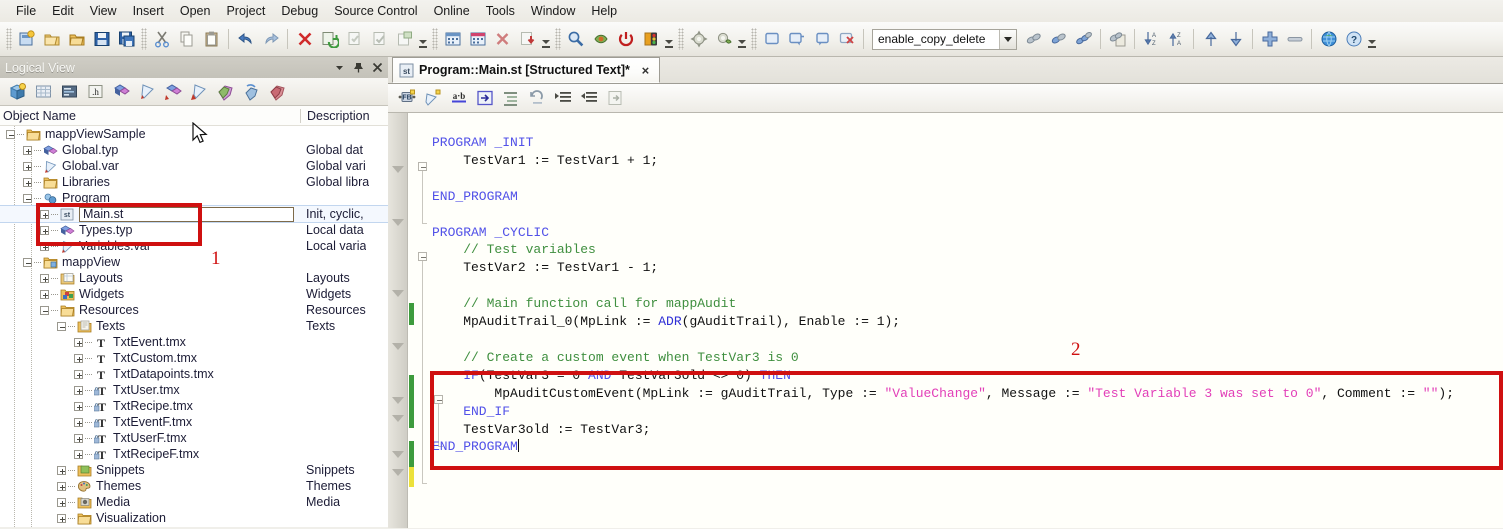  Describe the element at coordinates (650, 39) in the screenshot. I see `traffic-light-icon` at that location.